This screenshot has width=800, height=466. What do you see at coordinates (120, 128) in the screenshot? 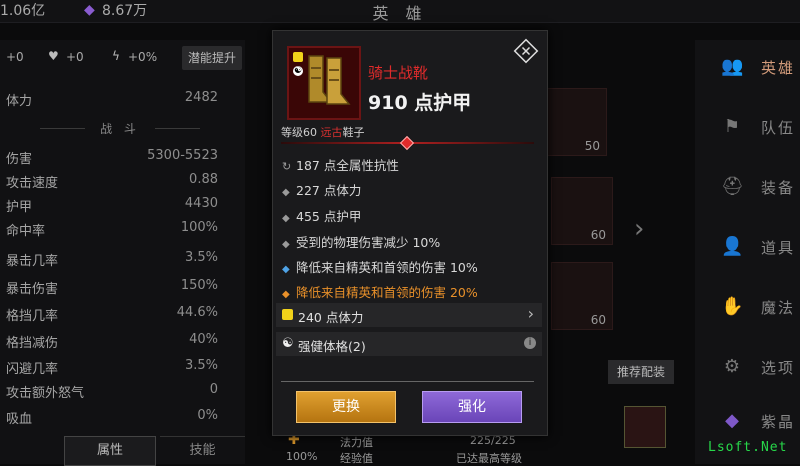
I see `section-combat: 战 斗` at bounding box center [120, 128].